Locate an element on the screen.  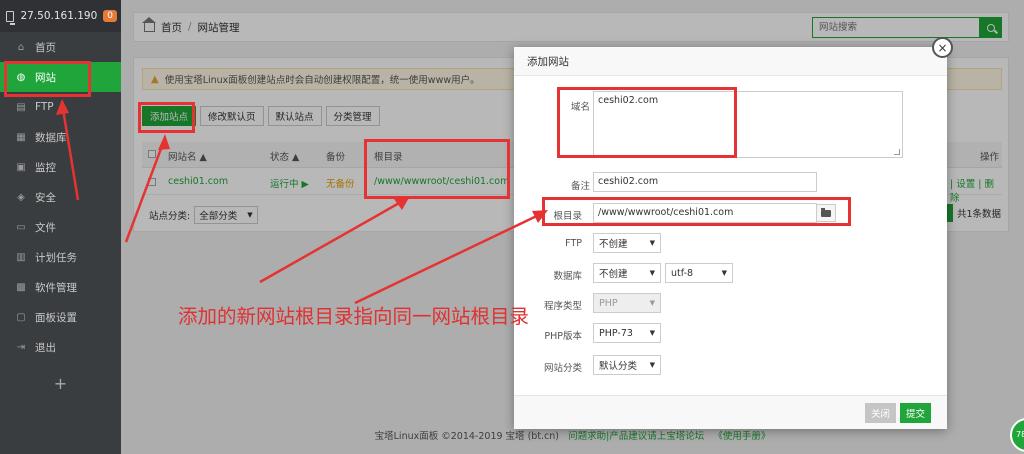
highlight-domain-field is located at coordinates (647, 122).